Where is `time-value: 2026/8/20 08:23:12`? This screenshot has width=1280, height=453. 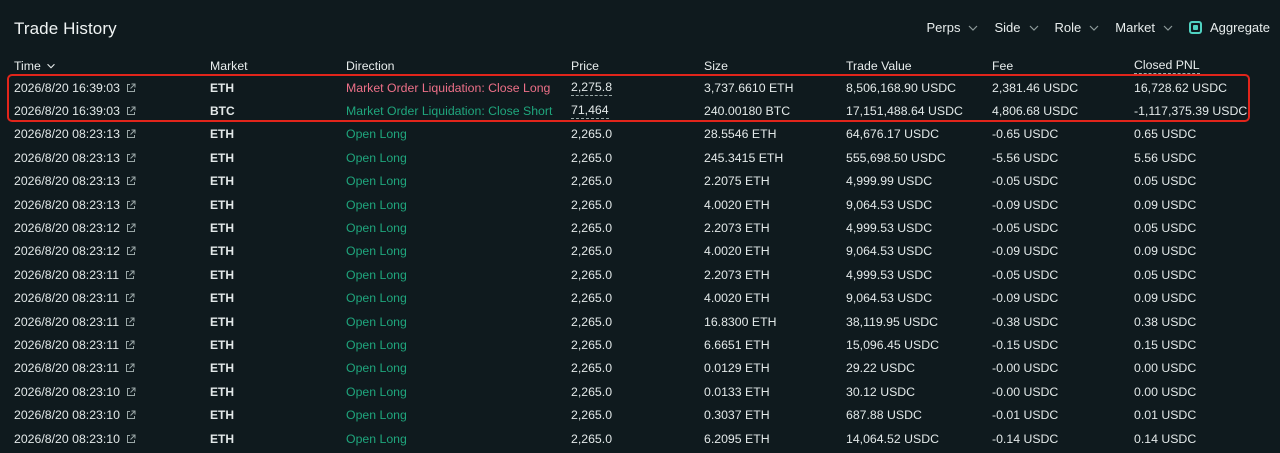
time-value: 2026/8/20 08:23:12 is located at coordinates (67, 251).